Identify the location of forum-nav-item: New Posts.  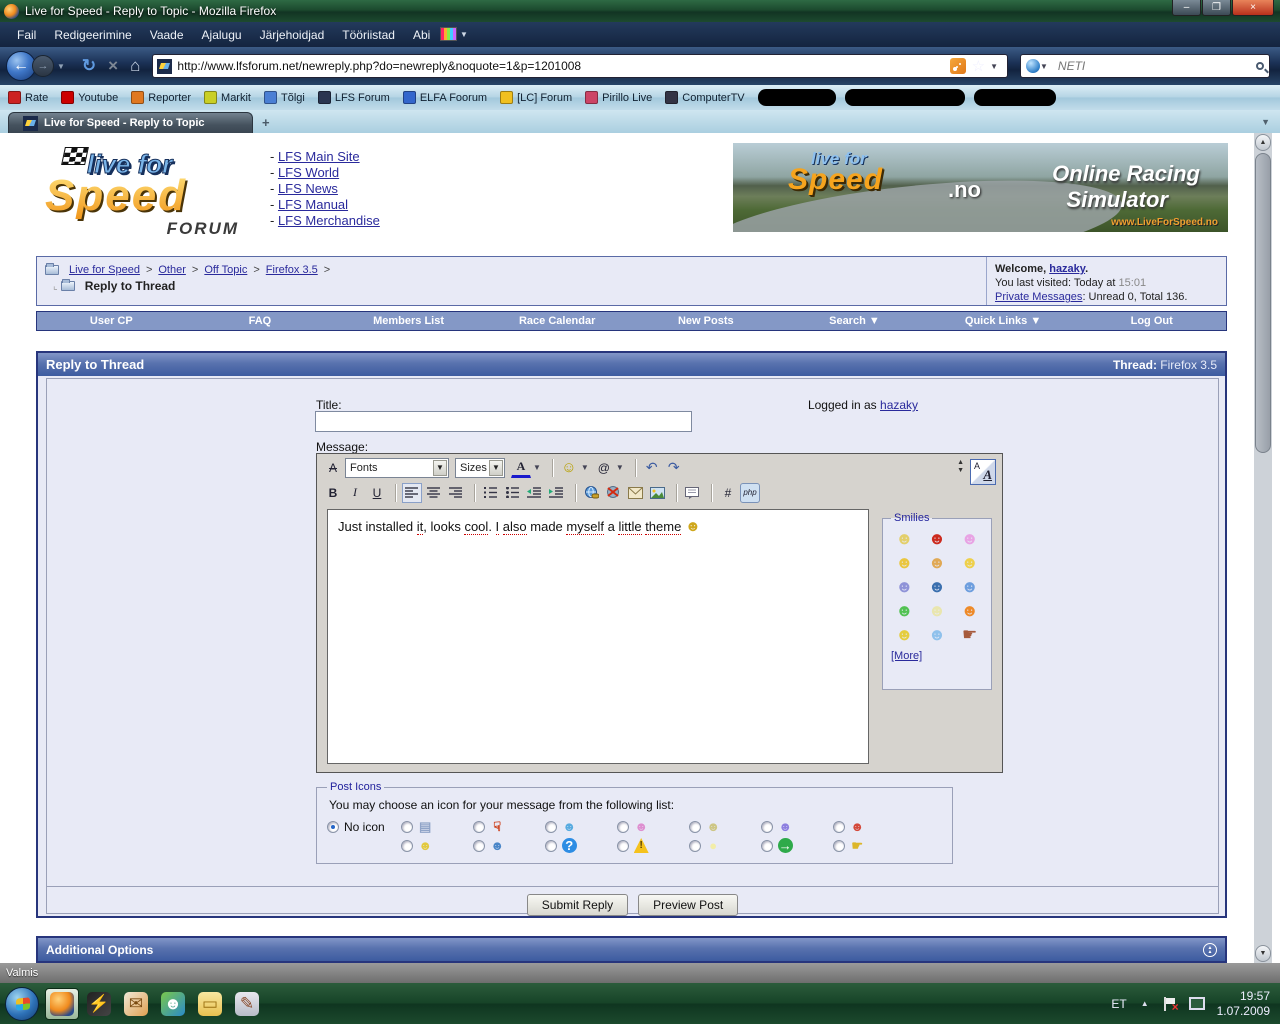
(706, 321).